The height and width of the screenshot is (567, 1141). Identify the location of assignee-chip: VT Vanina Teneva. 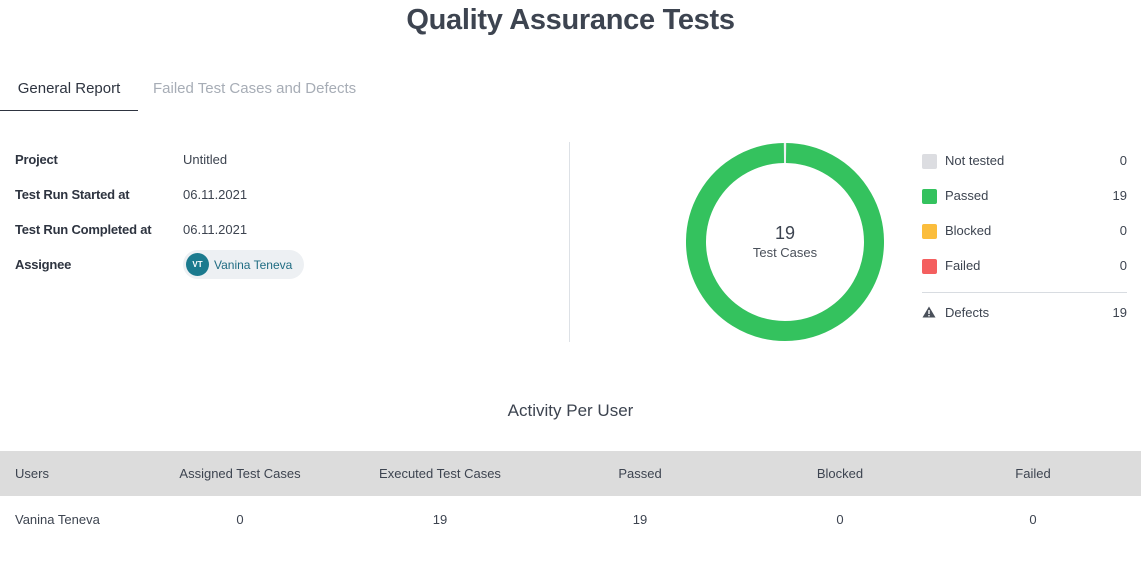
(244, 264).